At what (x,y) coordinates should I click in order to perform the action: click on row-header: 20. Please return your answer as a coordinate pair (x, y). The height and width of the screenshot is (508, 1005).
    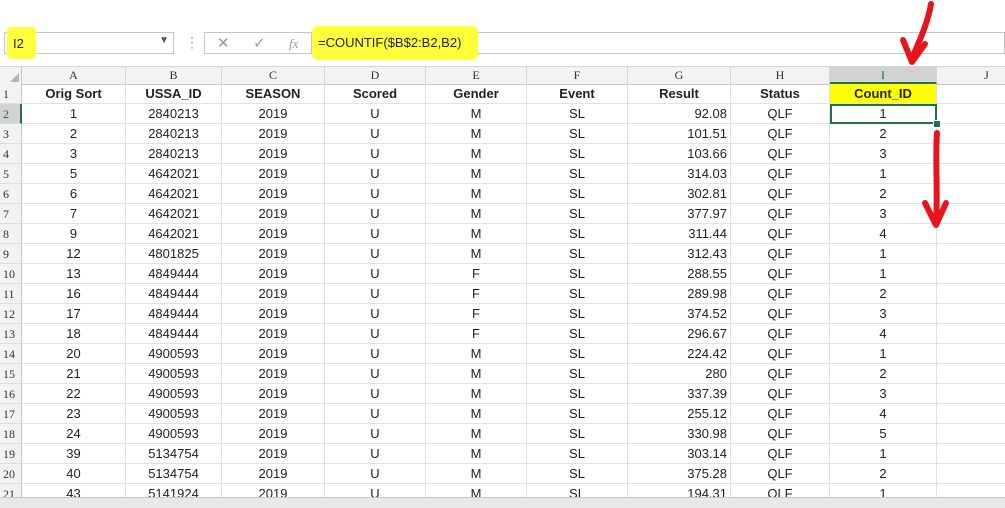
    Looking at the image, I should click on (11, 474).